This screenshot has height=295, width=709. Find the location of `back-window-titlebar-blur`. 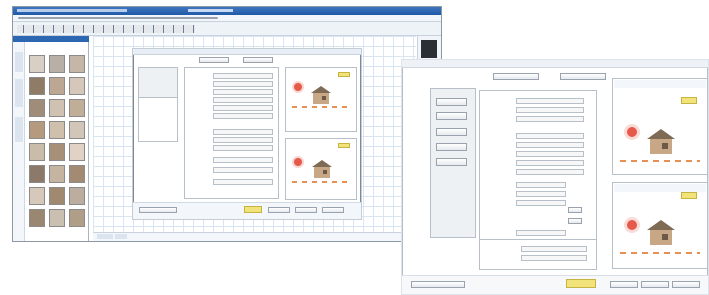

back-window-titlebar-blur is located at coordinates (72, 10).